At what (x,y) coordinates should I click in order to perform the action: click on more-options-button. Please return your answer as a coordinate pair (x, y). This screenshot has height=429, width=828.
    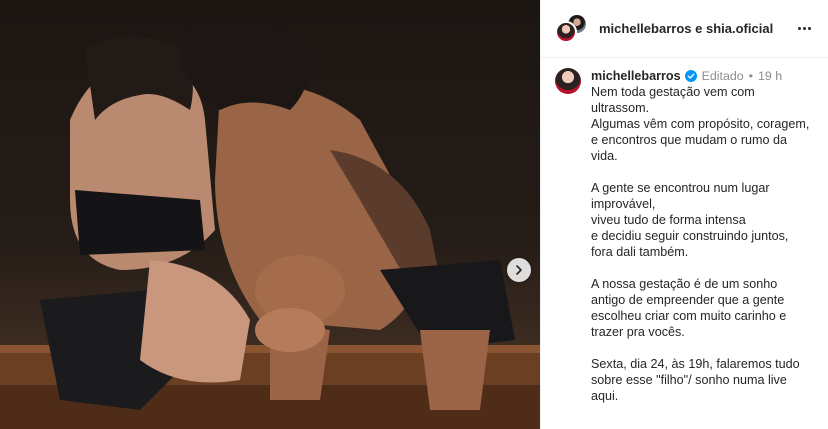
    Looking at the image, I should click on (804, 29).